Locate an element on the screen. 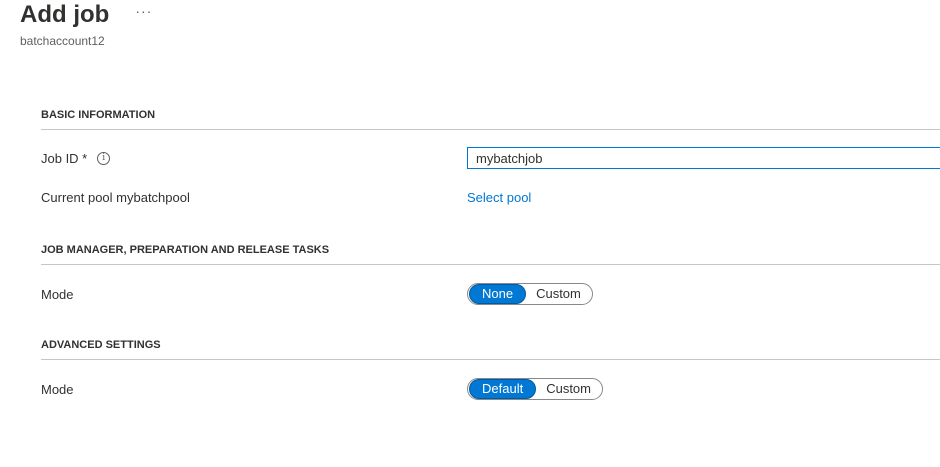 This screenshot has height=467, width=940. advanced-mode-toggle: Default Custom is located at coordinates (535, 389).